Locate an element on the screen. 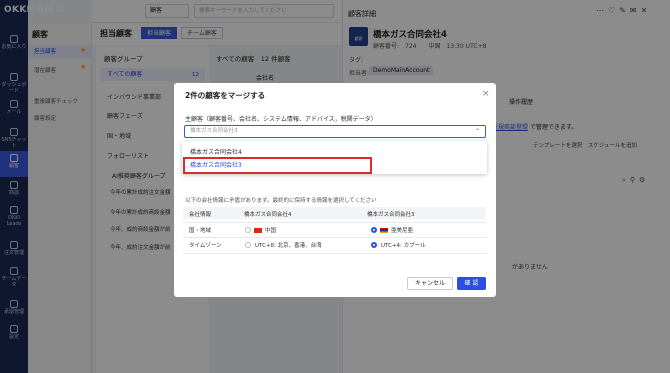 Image resolution: width=670 pixels, height=373 pixels. dialog-title: 2件の顧客をマージする is located at coordinates (225, 95).